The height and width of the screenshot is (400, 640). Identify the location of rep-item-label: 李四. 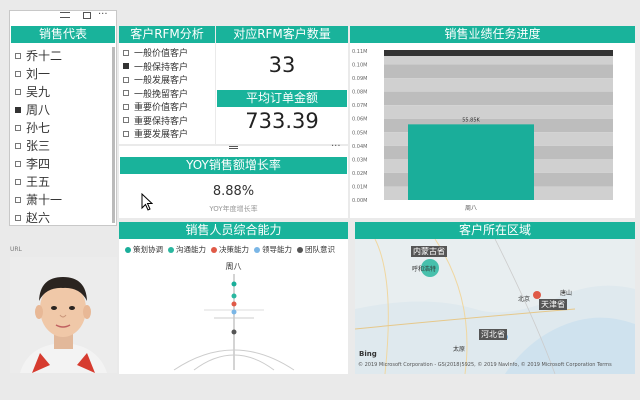
(38, 164).